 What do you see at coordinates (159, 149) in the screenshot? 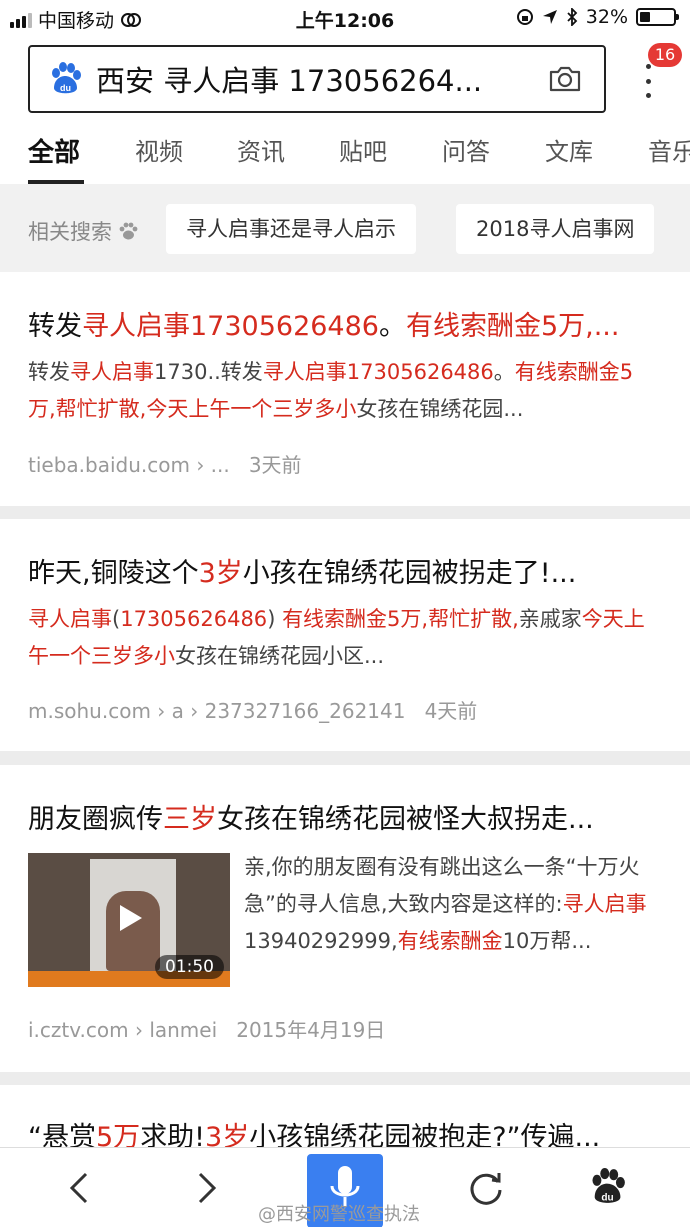
I see `tab-video: 视频` at bounding box center [159, 149].